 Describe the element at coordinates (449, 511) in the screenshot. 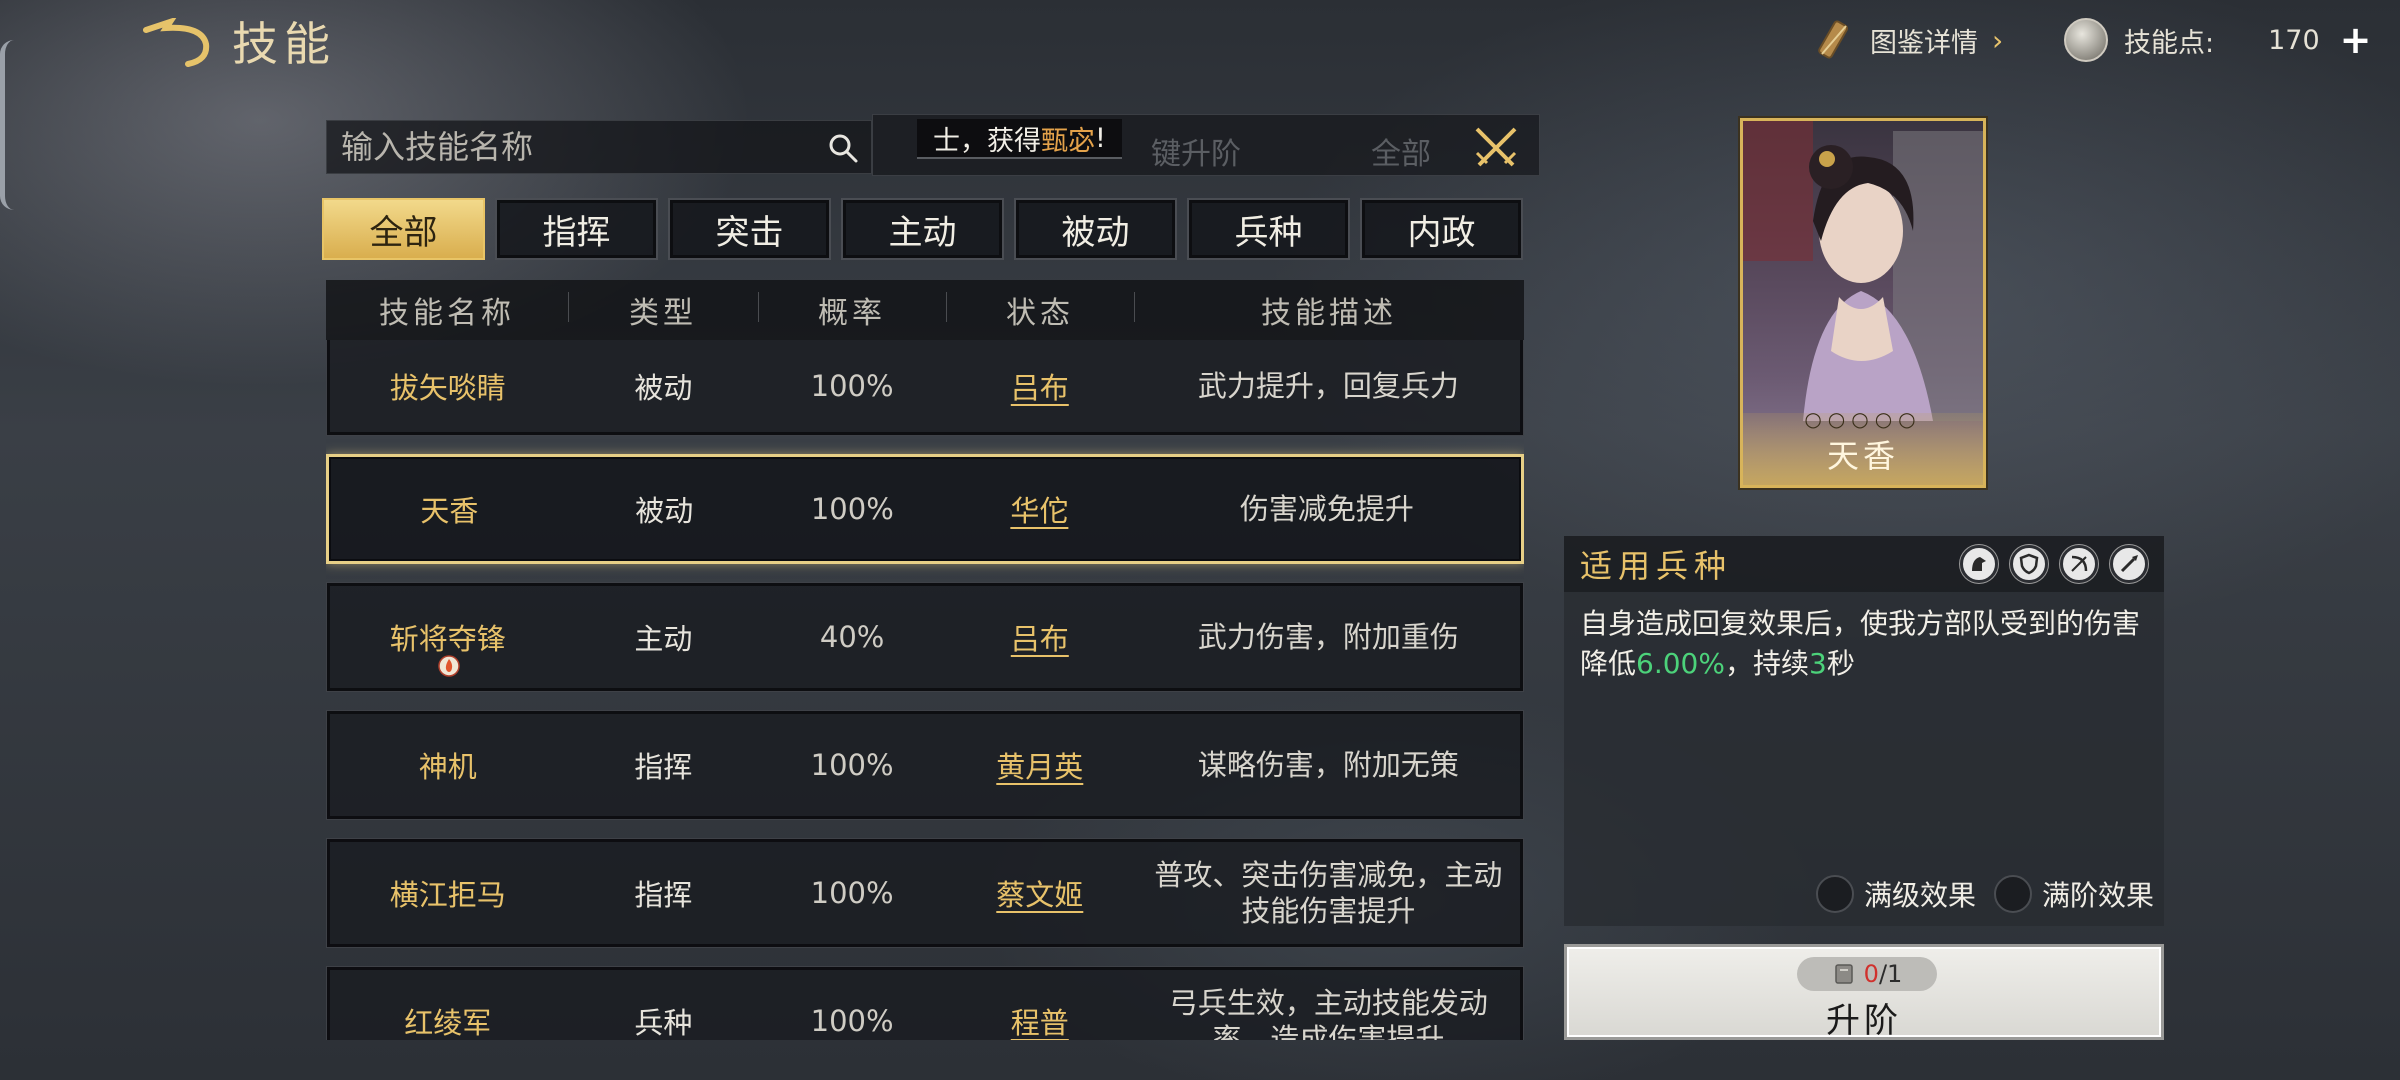

I see `skill-name: 天香` at that location.